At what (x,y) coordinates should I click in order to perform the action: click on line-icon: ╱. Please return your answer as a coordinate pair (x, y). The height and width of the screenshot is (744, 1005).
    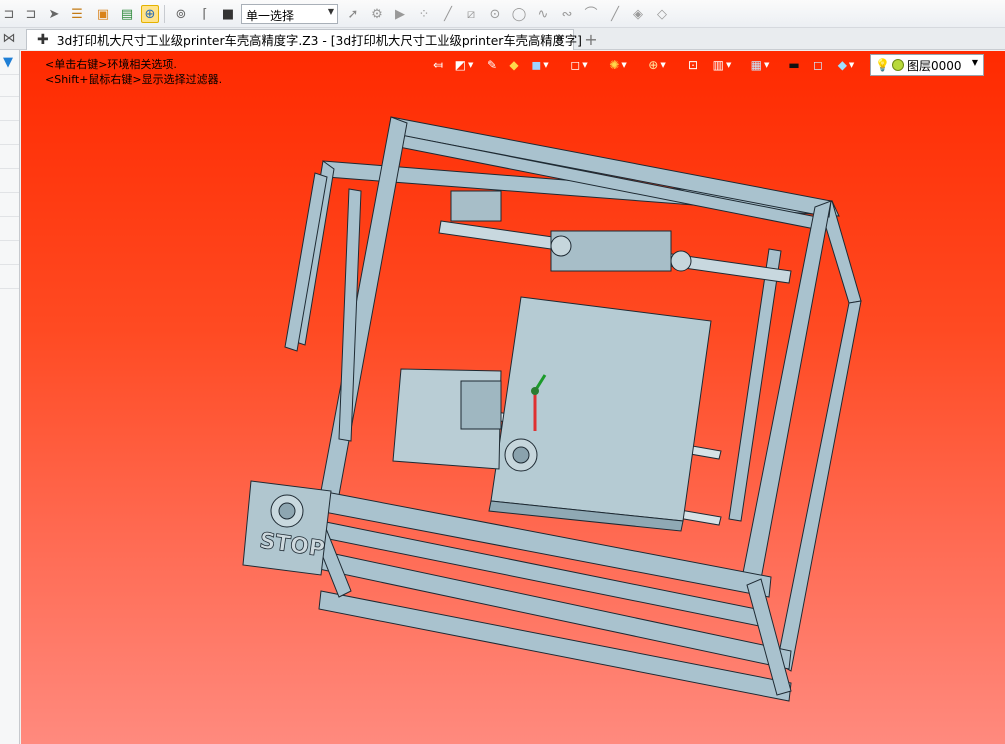
    Looking at the image, I should click on (448, 14).